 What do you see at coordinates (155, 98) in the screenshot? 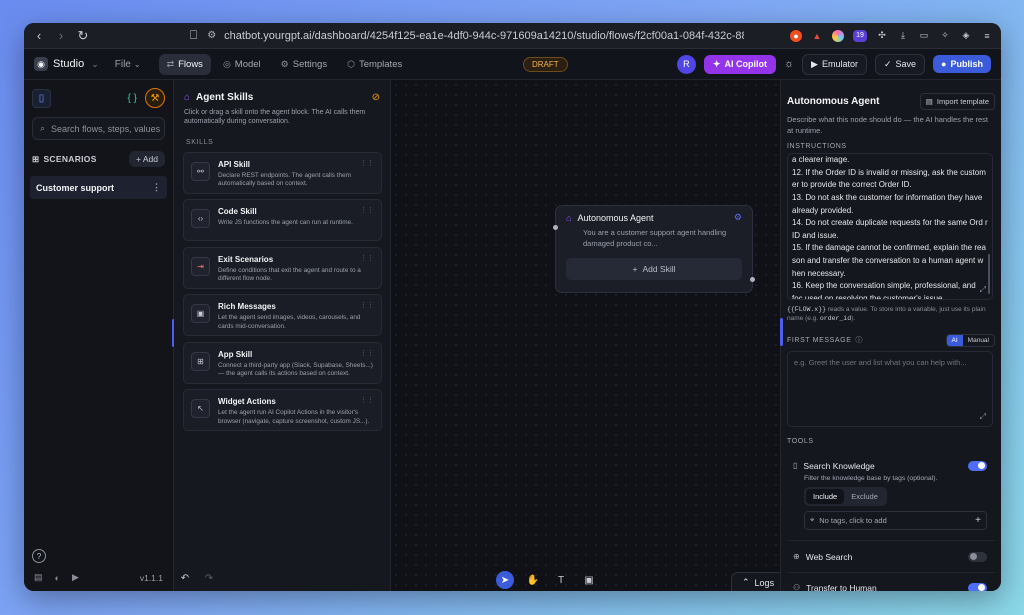
I see `wrench-icon: ⚒` at bounding box center [155, 98].